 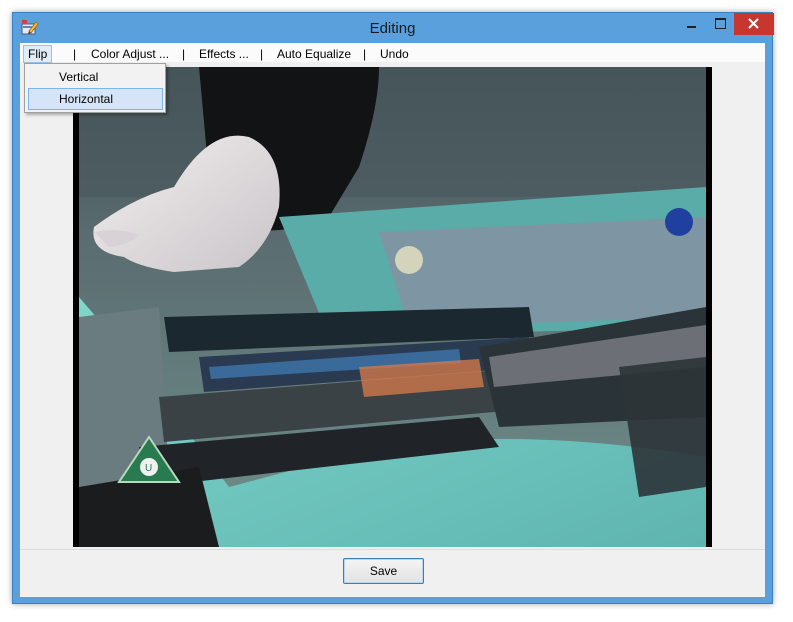 I want to click on flip-dropdown-menu: Vertical Horizontal, so click(x=95, y=88).